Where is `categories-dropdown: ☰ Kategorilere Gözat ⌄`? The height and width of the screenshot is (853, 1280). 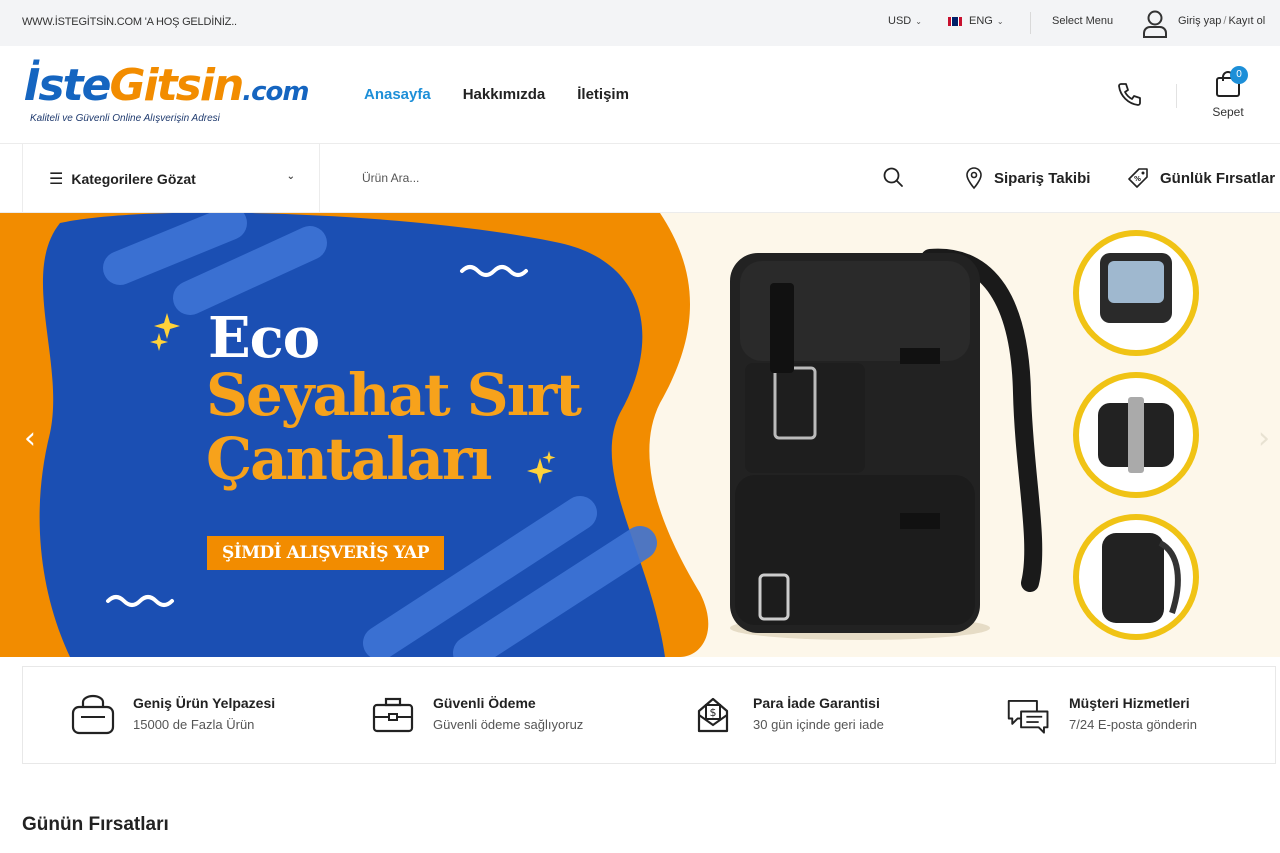 categories-dropdown: ☰ Kategorilere Gözat ⌄ is located at coordinates (171, 178).